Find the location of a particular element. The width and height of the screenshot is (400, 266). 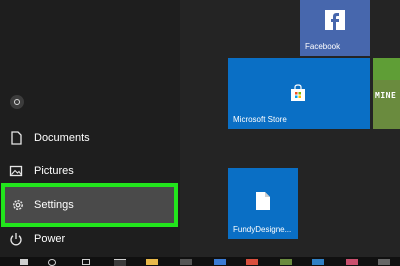

user-avatar is located at coordinates (17, 102).